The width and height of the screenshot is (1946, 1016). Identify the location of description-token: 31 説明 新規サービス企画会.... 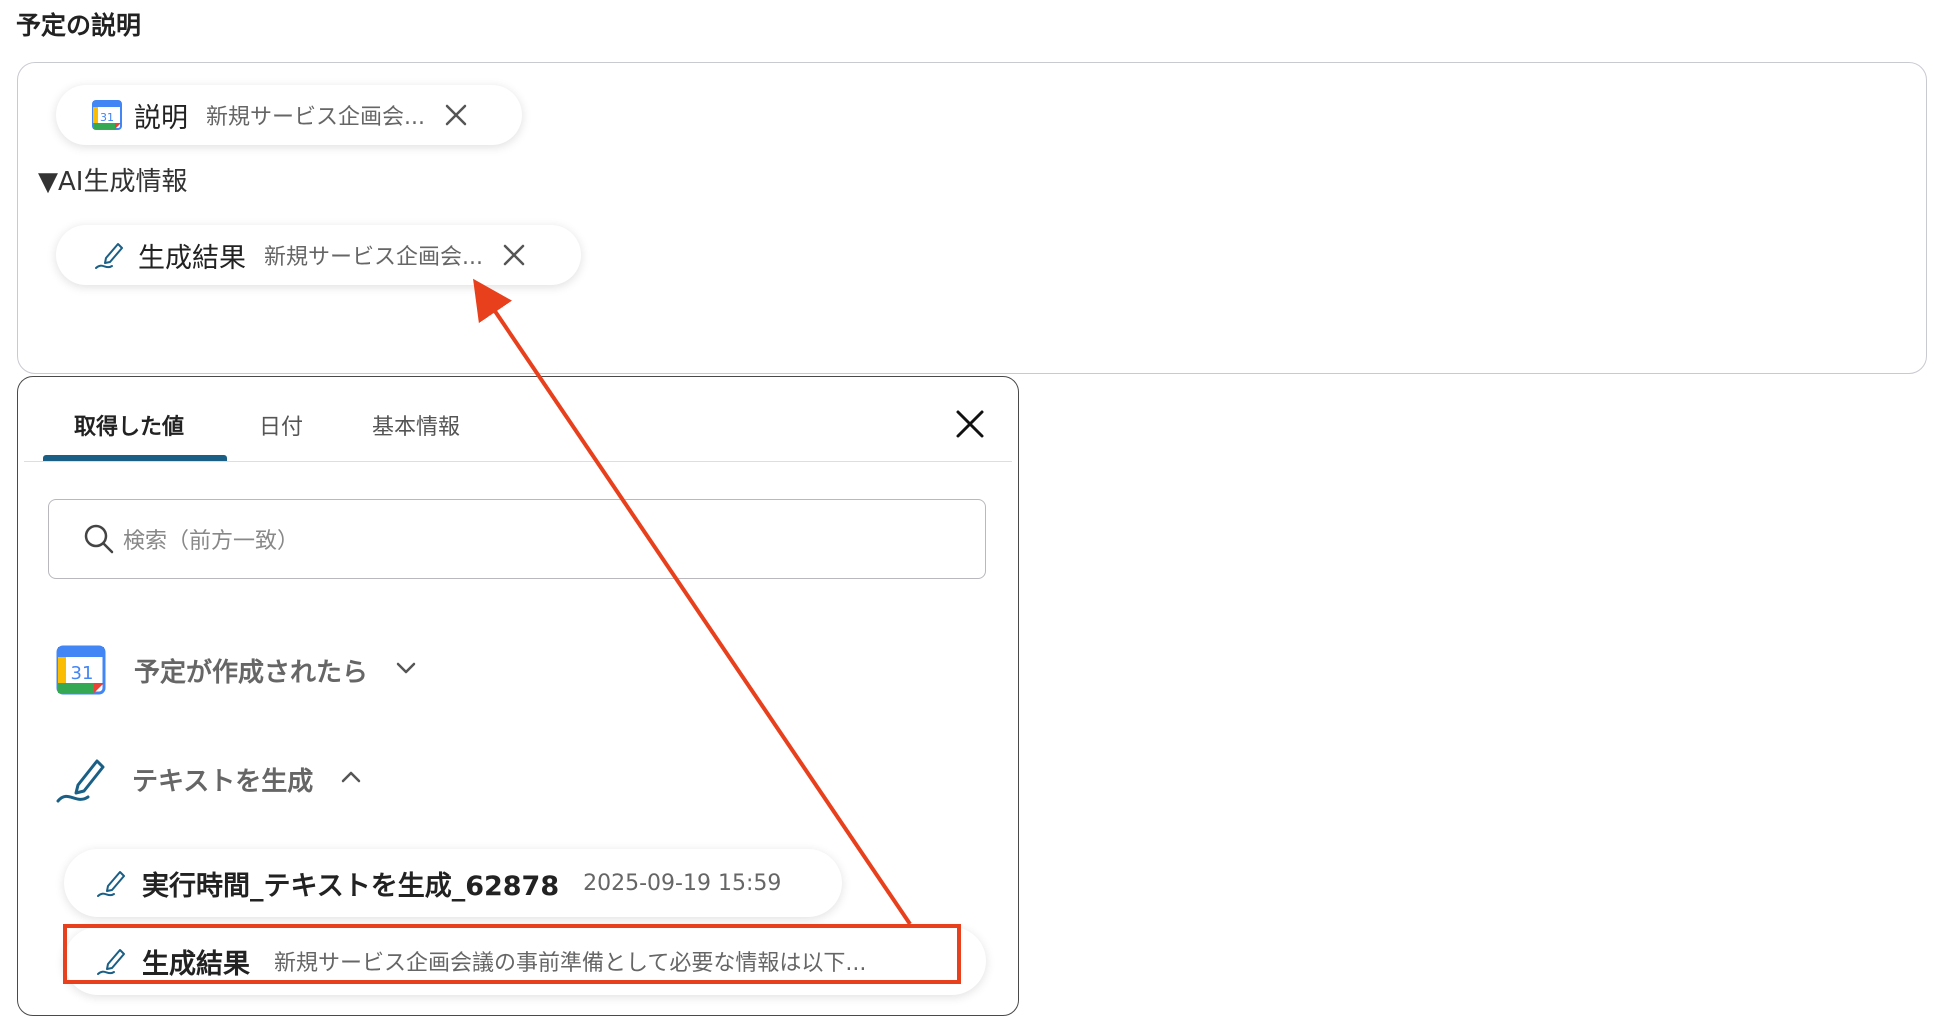
(289, 115).